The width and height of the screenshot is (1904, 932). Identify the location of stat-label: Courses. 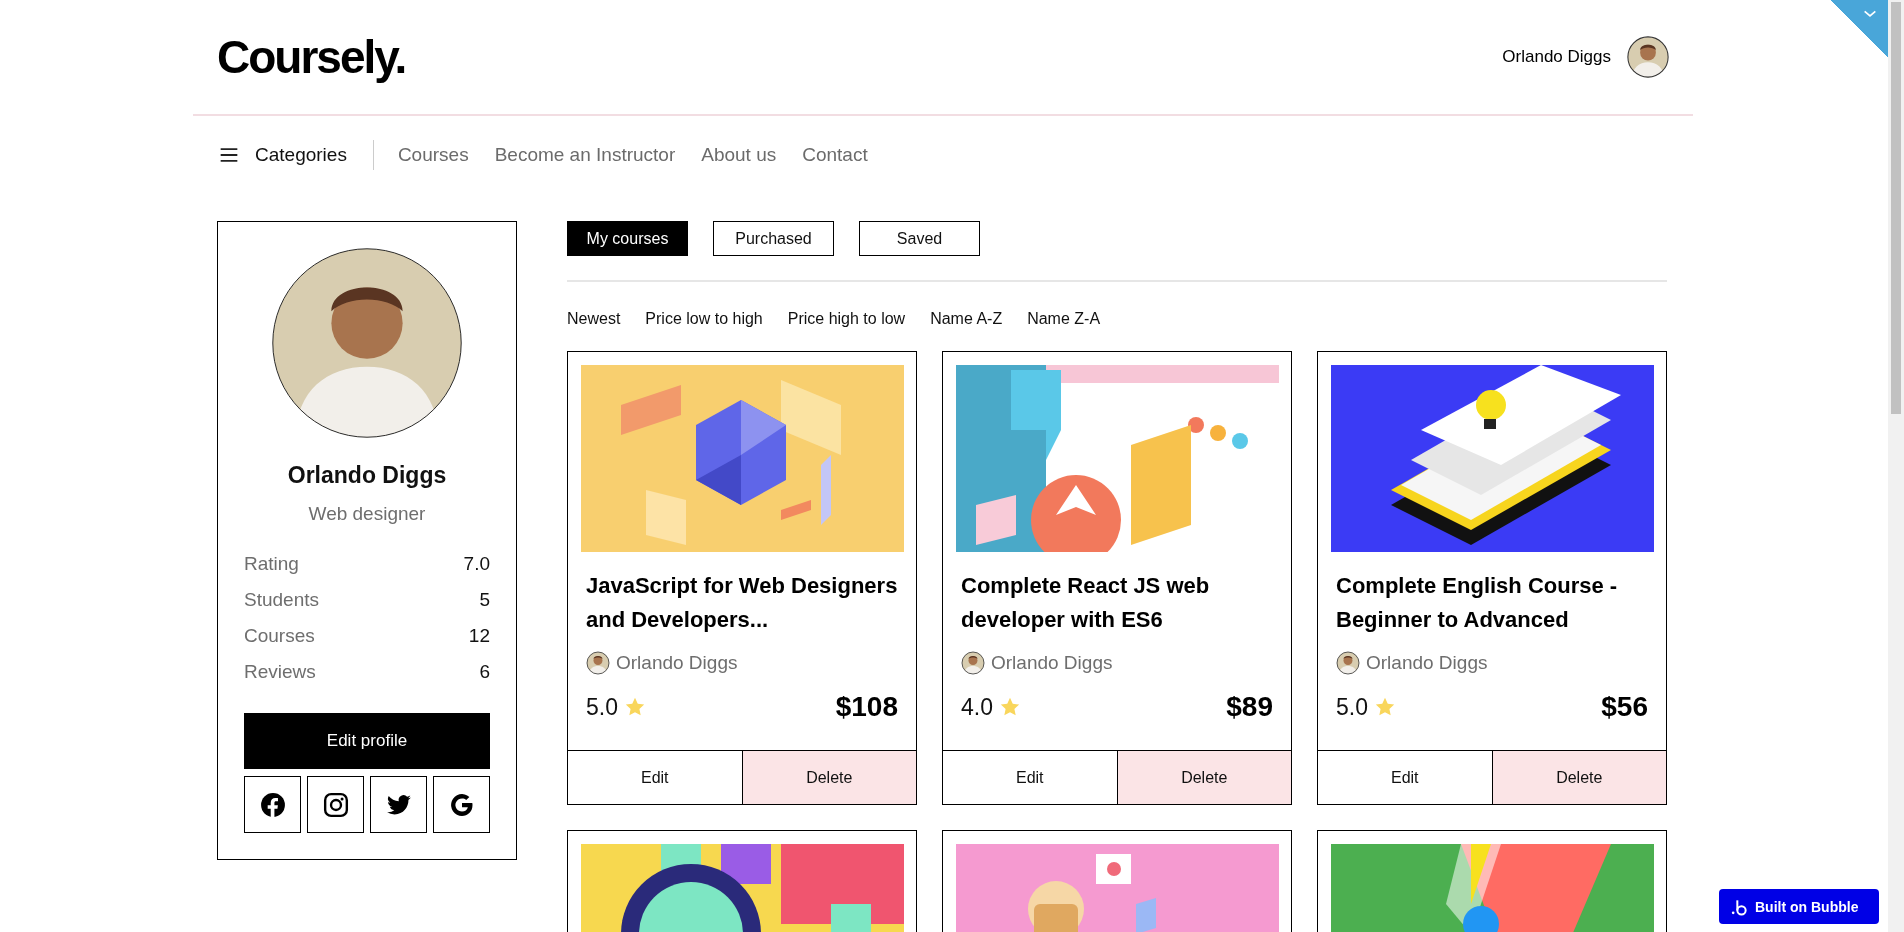
(279, 636).